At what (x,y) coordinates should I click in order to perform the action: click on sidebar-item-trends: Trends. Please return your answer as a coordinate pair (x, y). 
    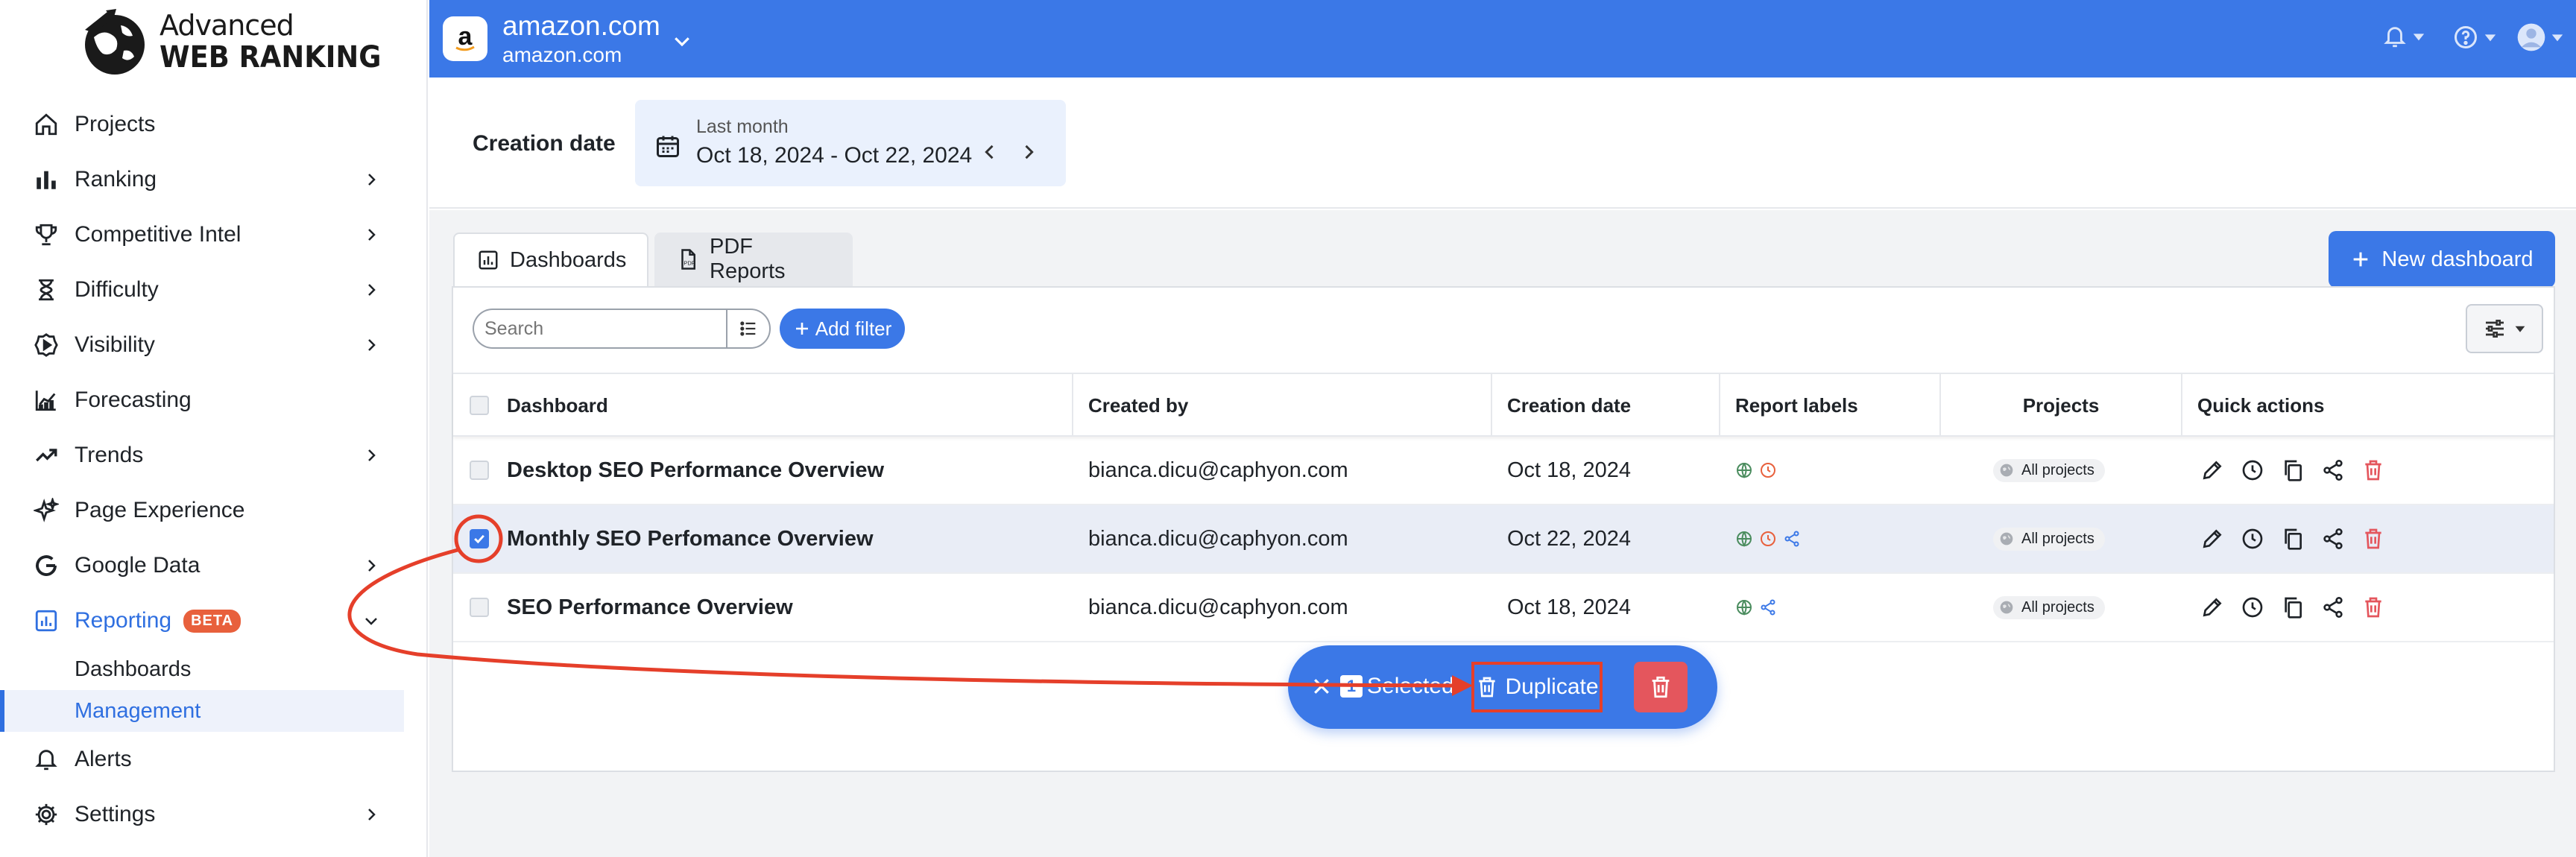
    Looking at the image, I should click on (214, 456).